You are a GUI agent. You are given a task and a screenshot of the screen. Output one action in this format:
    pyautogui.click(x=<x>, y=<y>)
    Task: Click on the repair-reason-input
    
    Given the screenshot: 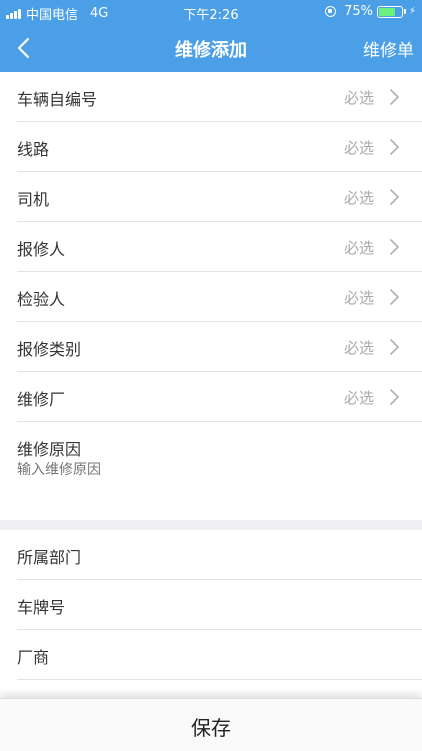 What is the action you would take?
    pyautogui.click(x=207, y=470)
    